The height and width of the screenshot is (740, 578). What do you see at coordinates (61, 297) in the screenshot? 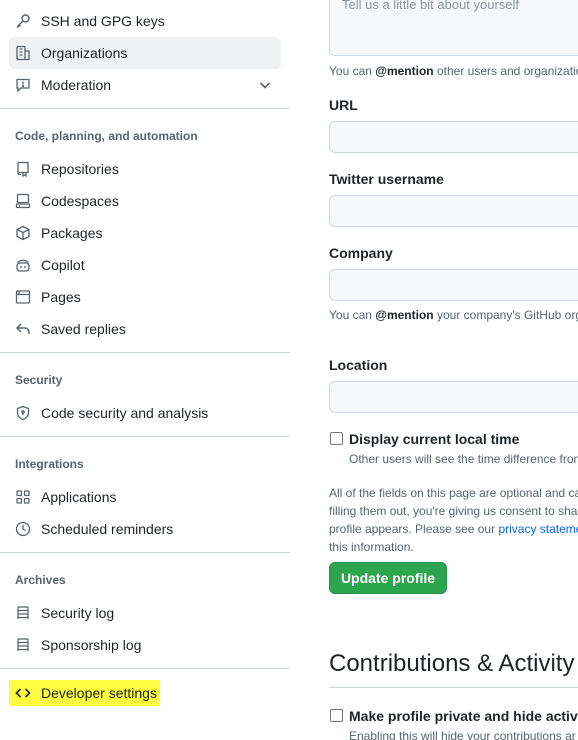
I see `sidebar-item-label: Pages` at bounding box center [61, 297].